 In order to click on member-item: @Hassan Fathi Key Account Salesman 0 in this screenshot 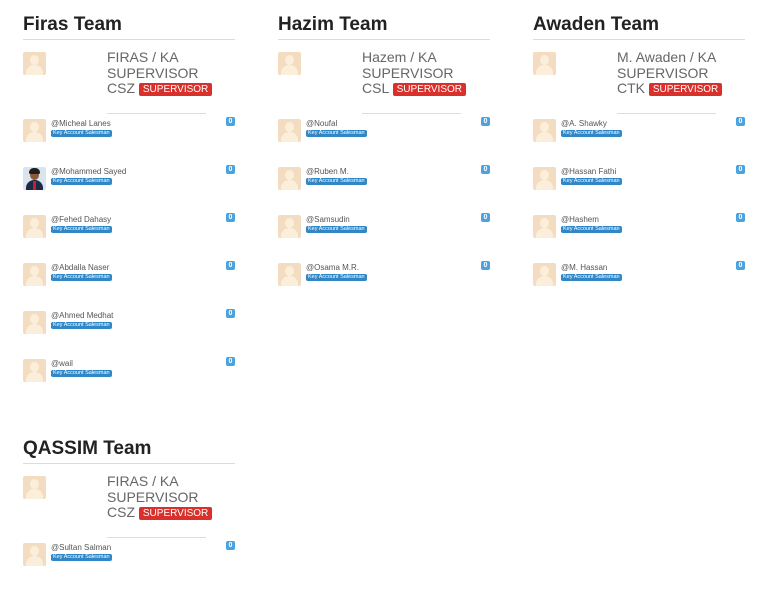, I will do `click(639, 189)`.